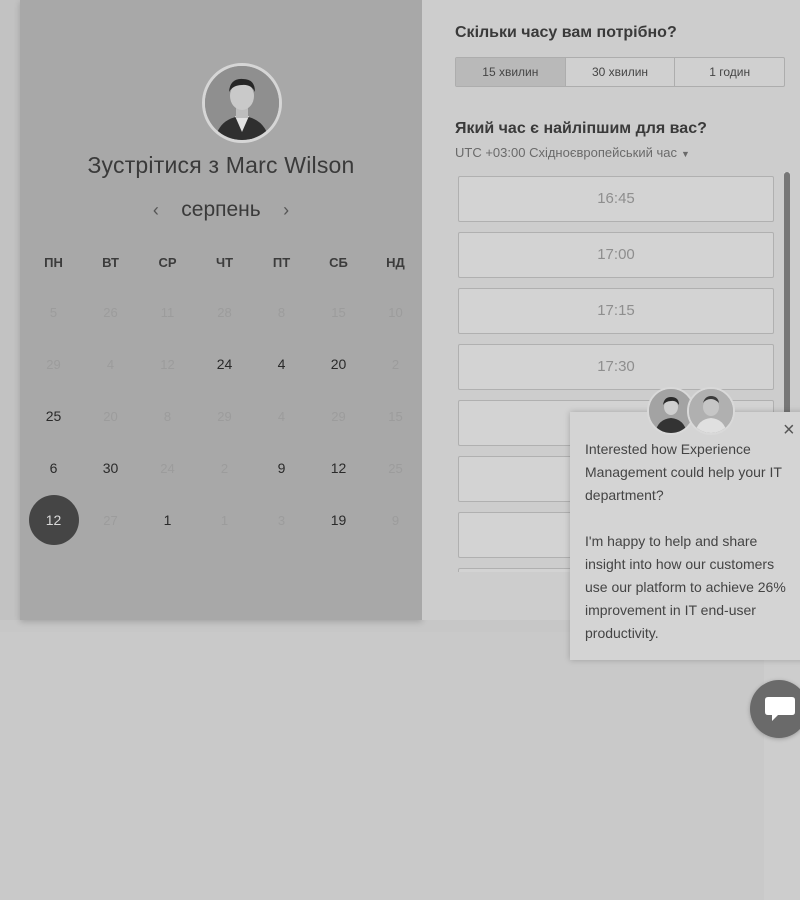 Image resolution: width=800 pixels, height=900 pixels. Describe the element at coordinates (110, 520) in the screenshot. I see `calendar-day-number: 27` at that location.